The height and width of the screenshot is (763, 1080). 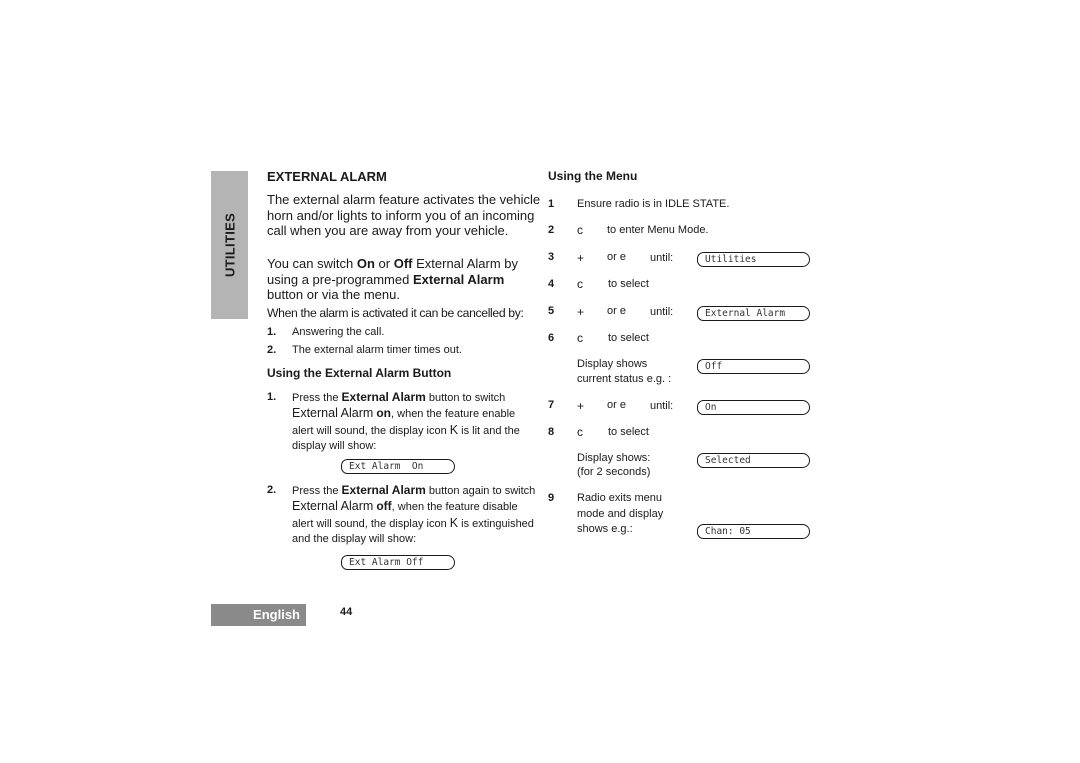 I want to click on step-number: 2, so click(x=551, y=230).